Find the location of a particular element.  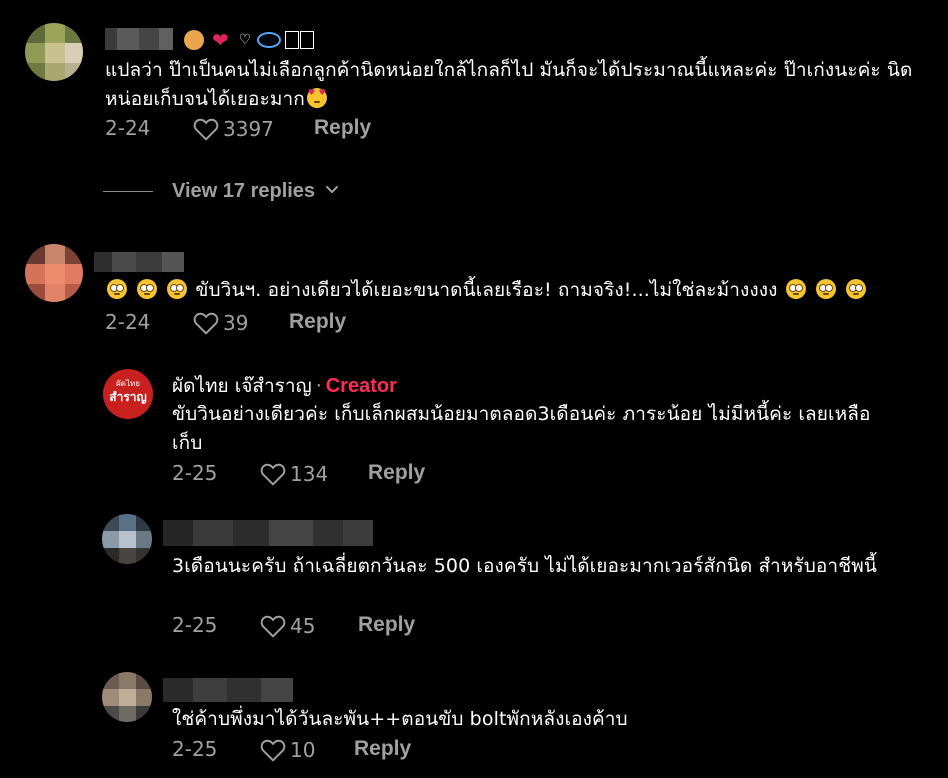

like-count: 134 is located at coordinates (309, 474).